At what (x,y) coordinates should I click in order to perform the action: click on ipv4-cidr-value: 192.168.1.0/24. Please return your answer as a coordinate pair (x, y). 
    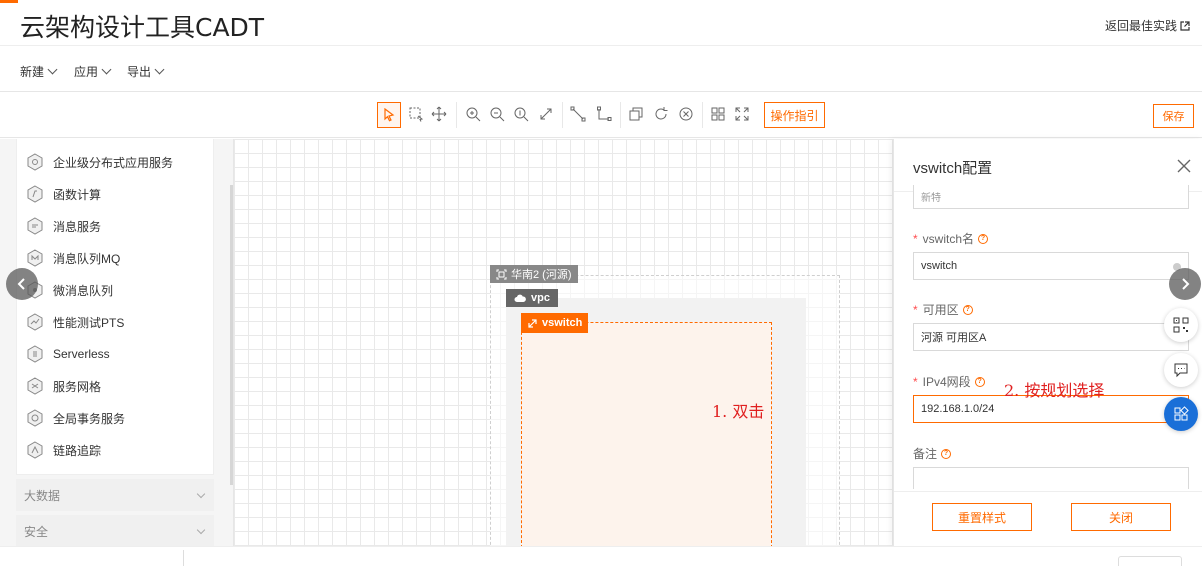
    Looking at the image, I should click on (958, 409).